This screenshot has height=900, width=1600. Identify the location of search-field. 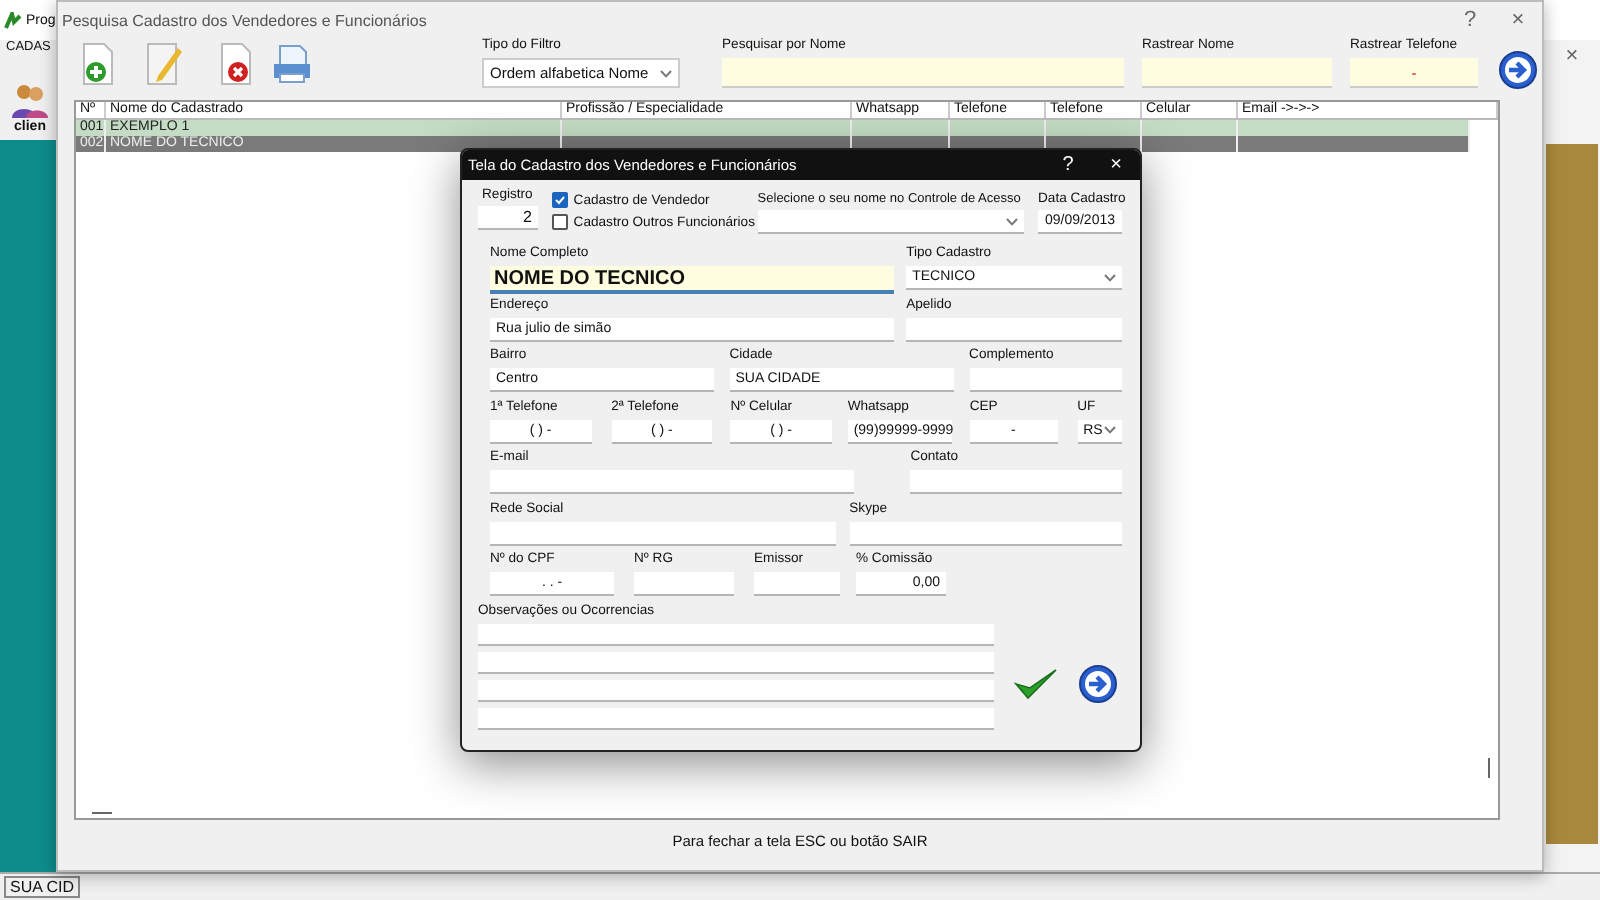
(923, 73).